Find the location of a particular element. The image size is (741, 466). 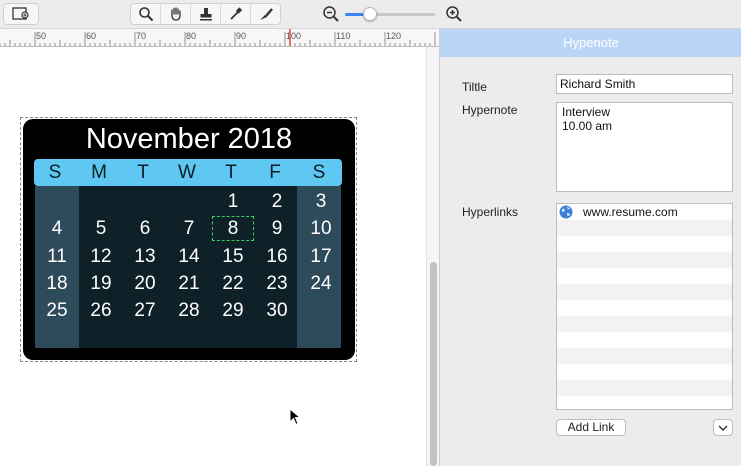

chevron-down-icon is located at coordinates (723, 428).